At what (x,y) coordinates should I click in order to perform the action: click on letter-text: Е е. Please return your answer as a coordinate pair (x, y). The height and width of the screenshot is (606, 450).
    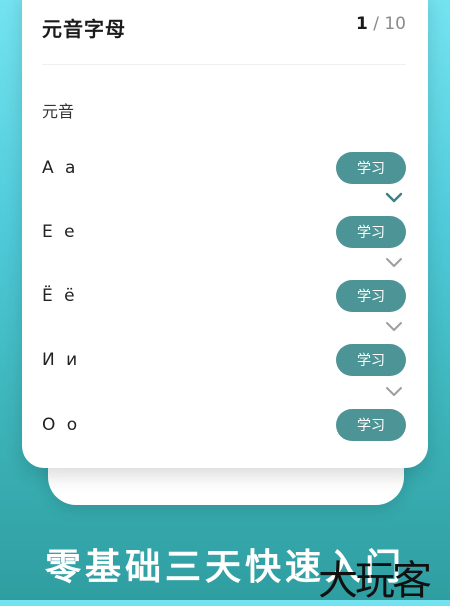
    Looking at the image, I should click on (60, 232).